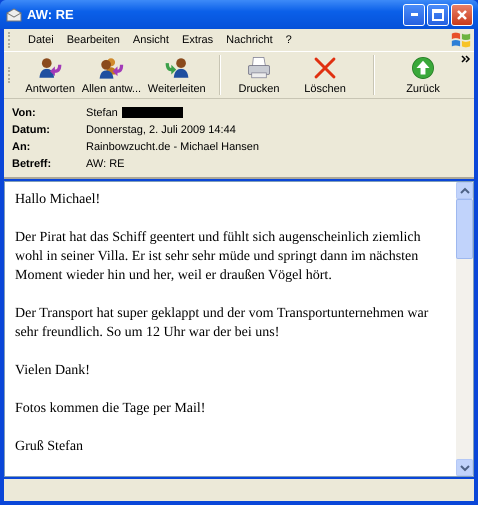 The image size is (478, 505). I want to click on menu-item: Nachricht, so click(250, 40).